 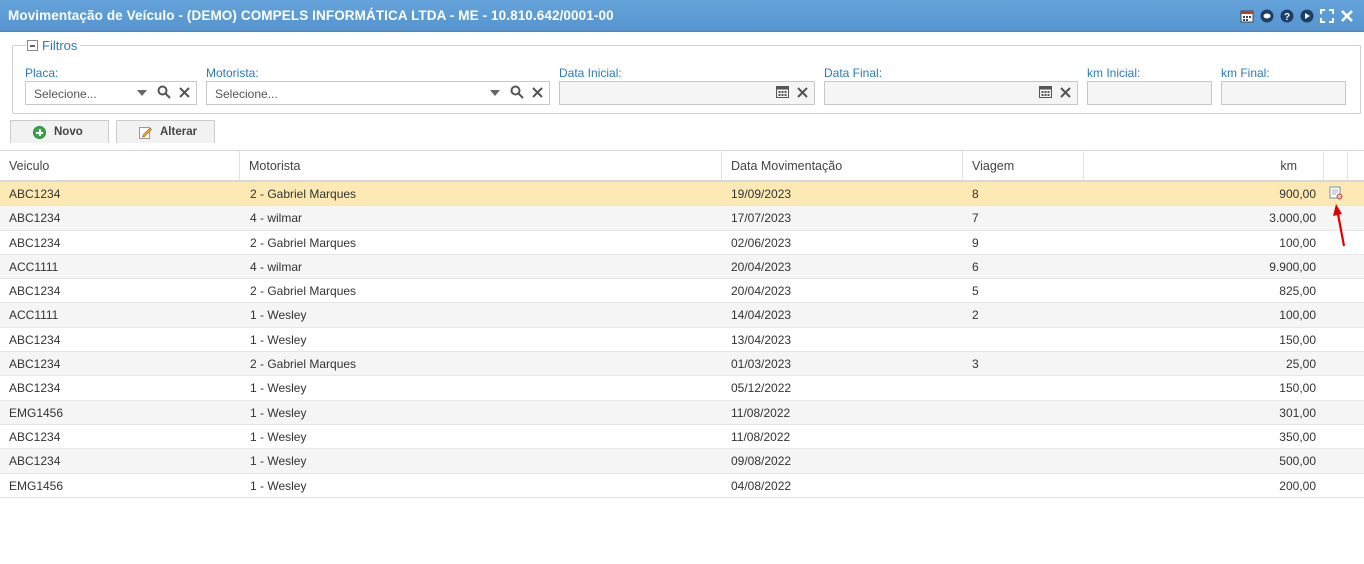 What do you see at coordinates (1283, 93) in the screenshot?
I see `km-final-input` at bounding box center [1283, 93].